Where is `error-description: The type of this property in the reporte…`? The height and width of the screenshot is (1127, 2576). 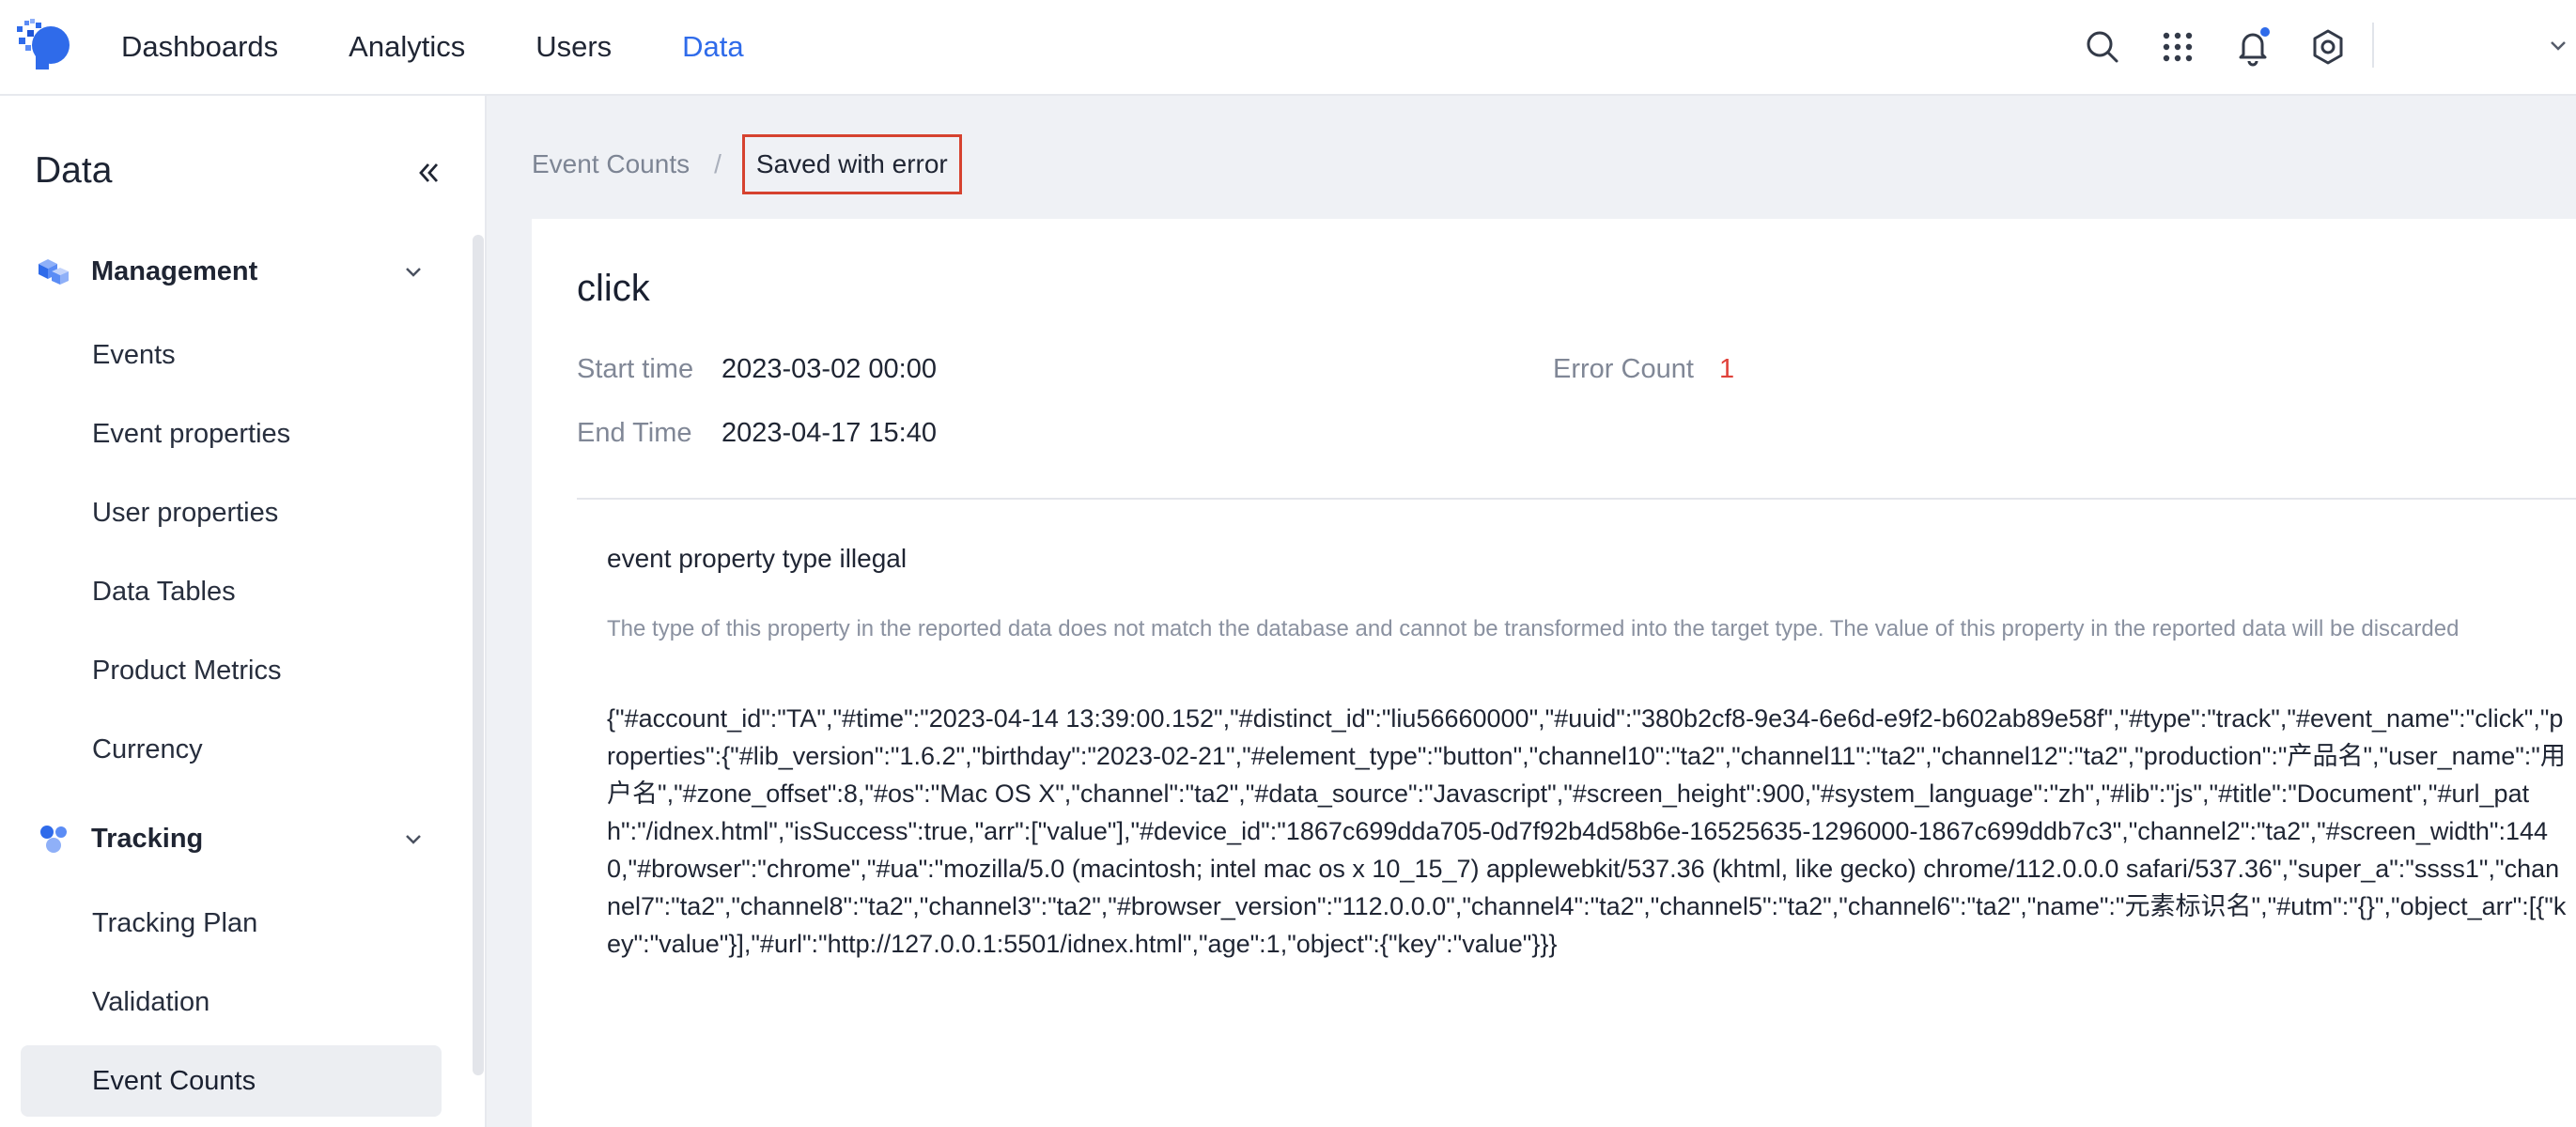 error-description: The type of this property in the reporte… is located at coordinates (1534, 628).